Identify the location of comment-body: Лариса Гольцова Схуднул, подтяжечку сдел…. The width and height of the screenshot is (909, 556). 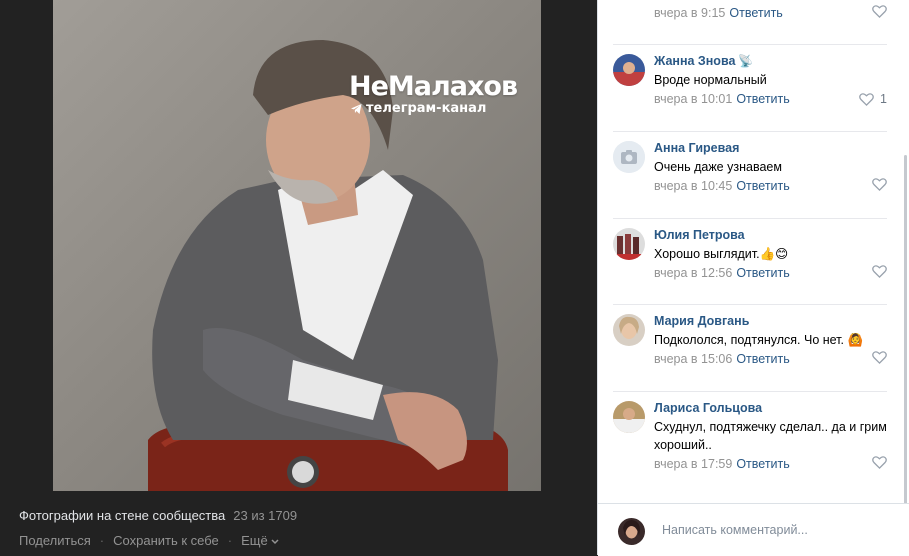
(770, 436).